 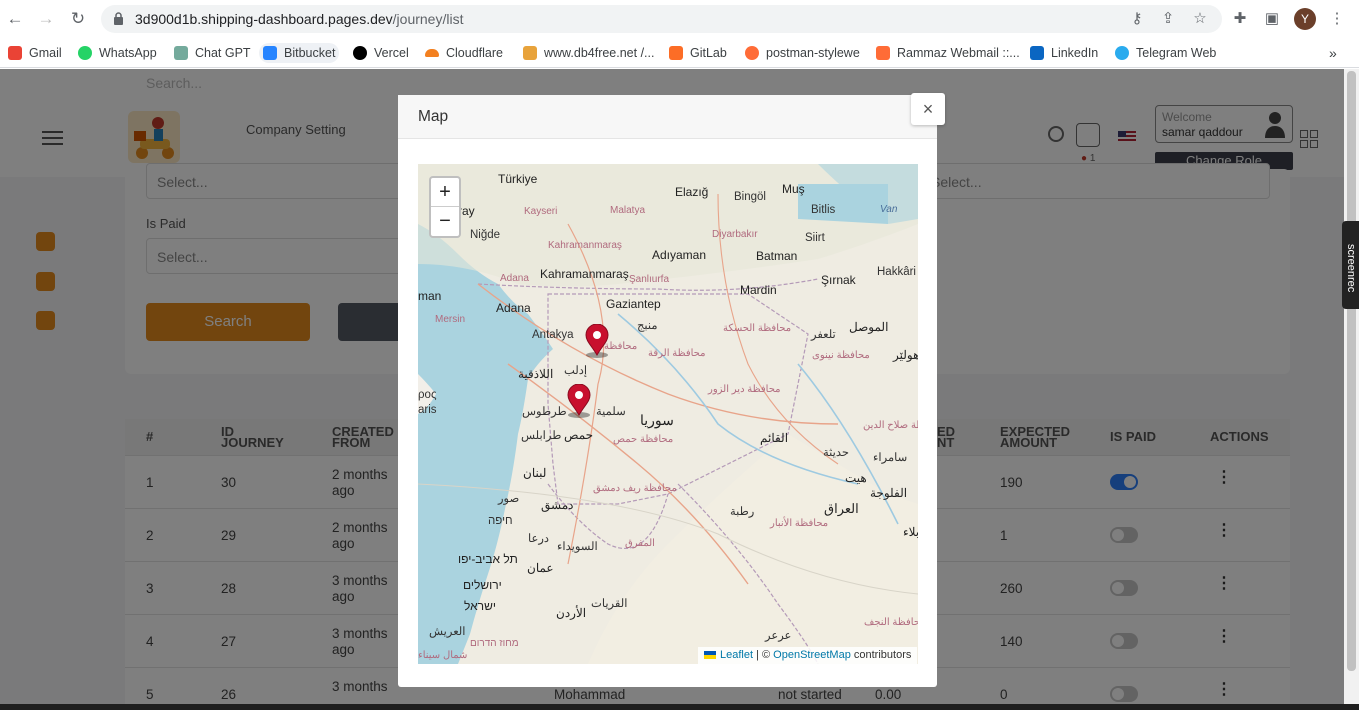 I want to click on label-rutba: رطبة, so click(x=742, y=512).